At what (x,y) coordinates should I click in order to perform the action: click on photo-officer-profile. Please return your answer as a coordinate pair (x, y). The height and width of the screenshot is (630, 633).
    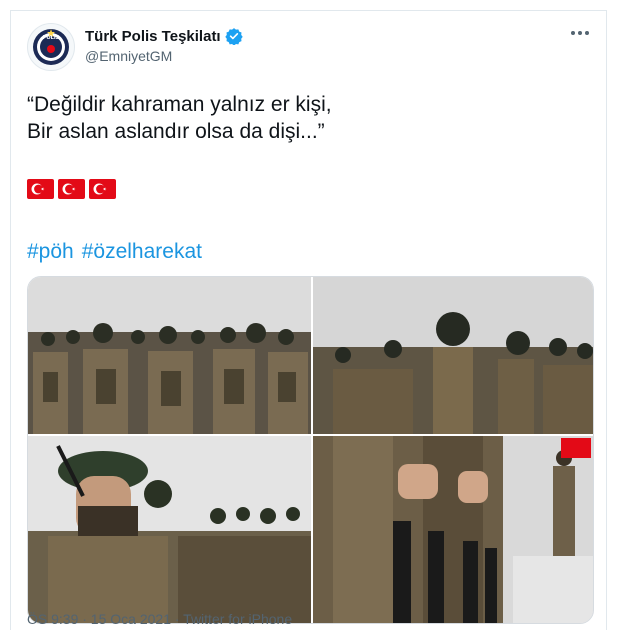
    Looking at the image, I should click on (169, 529).